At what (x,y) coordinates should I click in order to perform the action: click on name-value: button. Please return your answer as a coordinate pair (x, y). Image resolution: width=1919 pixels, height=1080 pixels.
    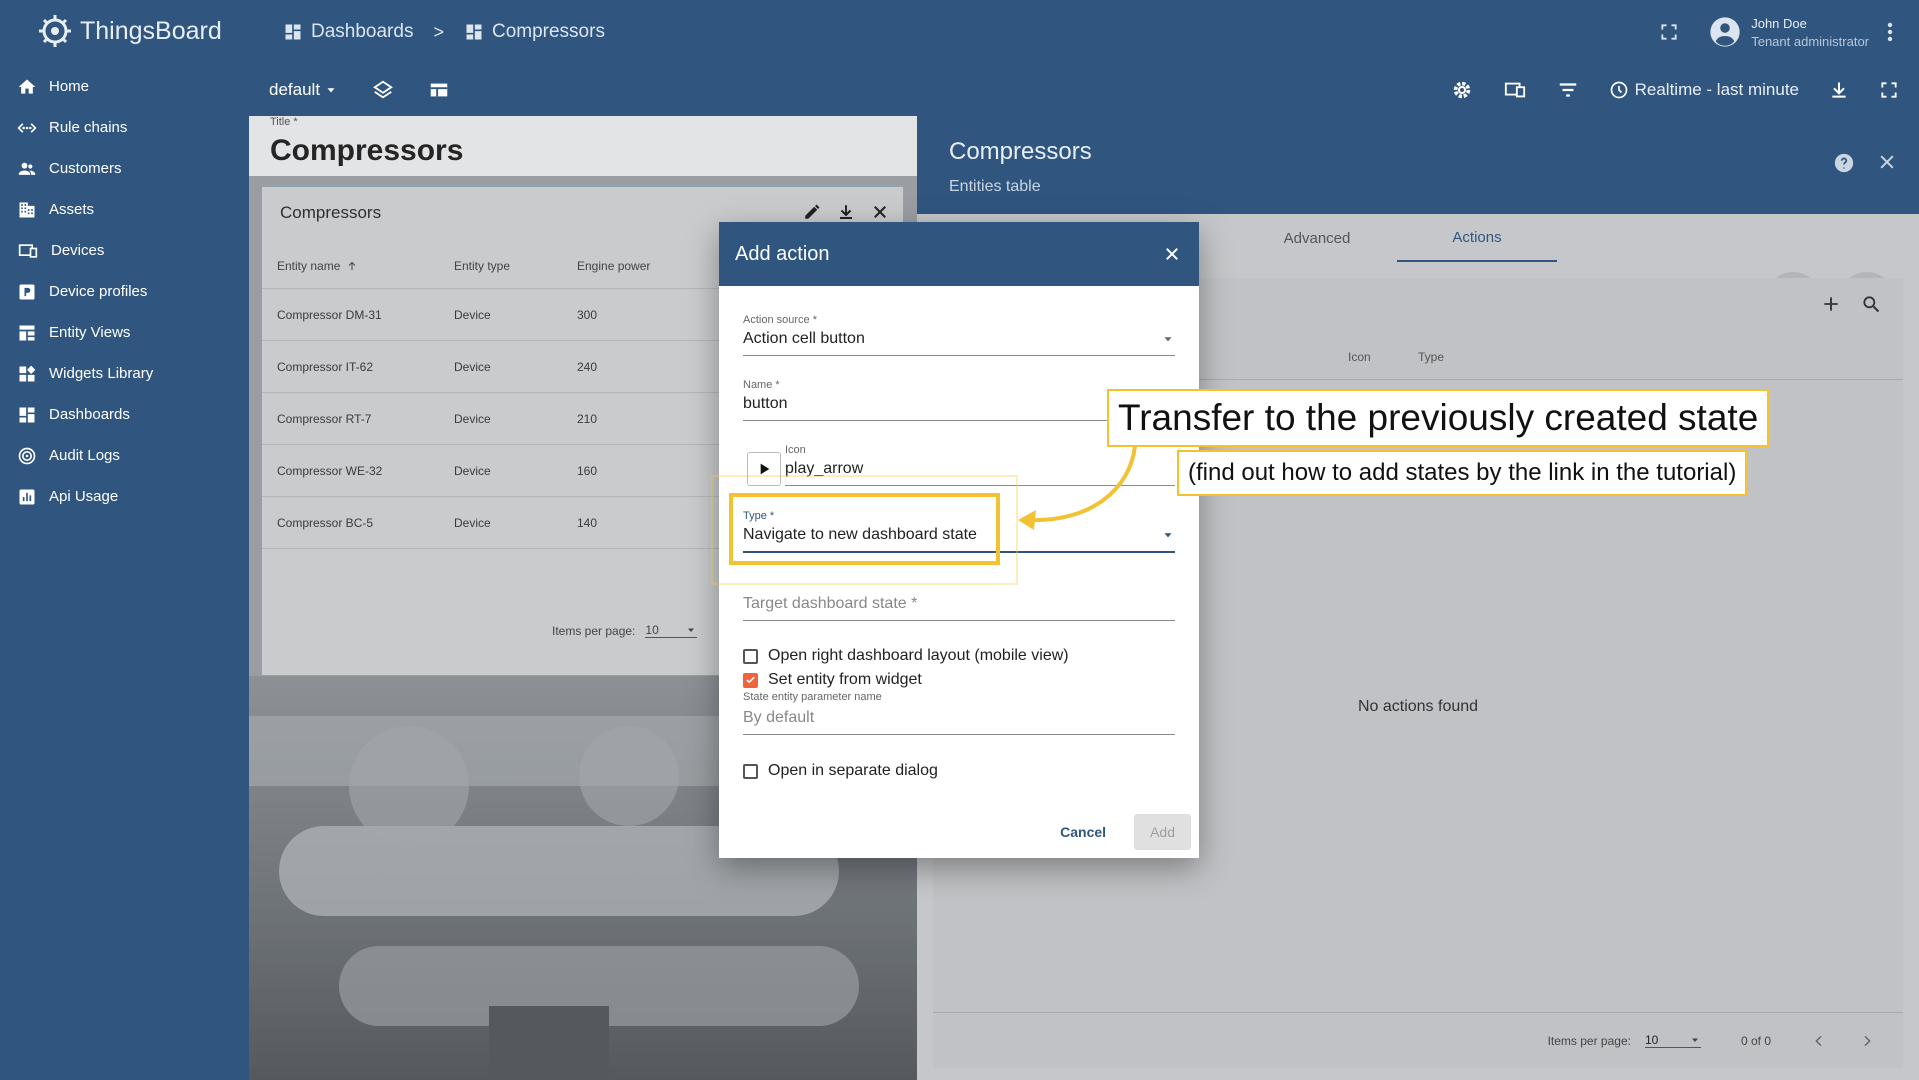
    Looking at the image, I should click on (765, 403).